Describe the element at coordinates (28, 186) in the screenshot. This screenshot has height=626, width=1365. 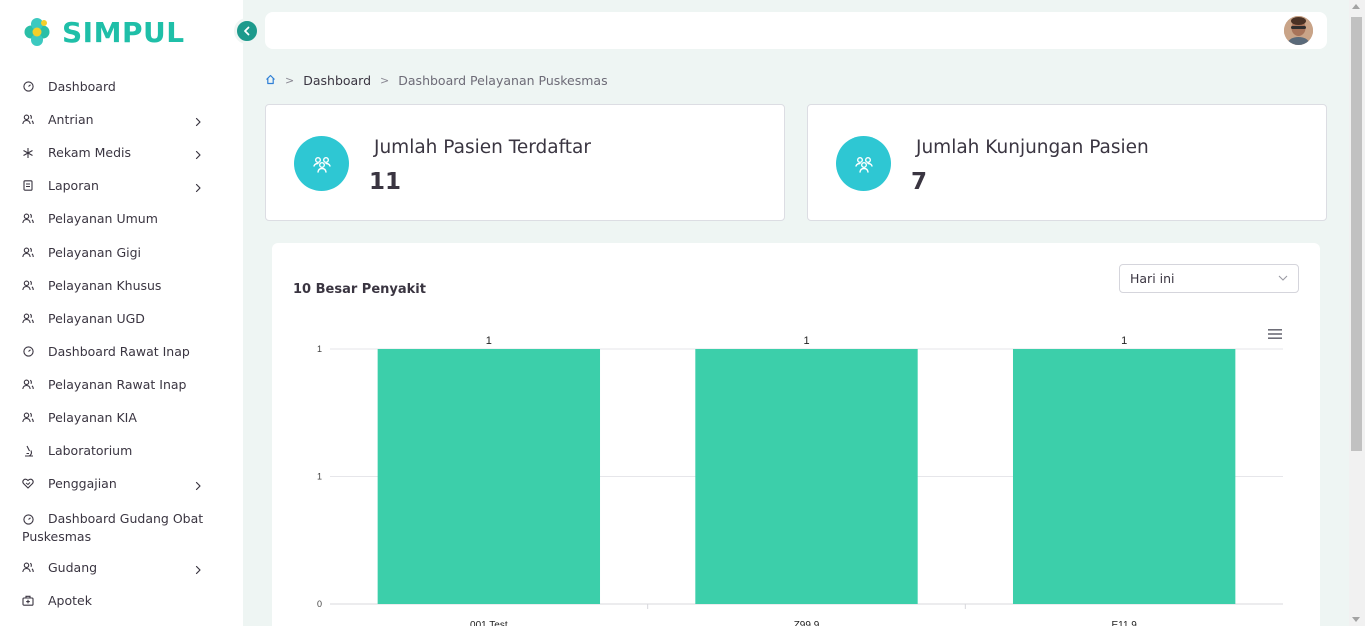
I see `document-icon` at that location.